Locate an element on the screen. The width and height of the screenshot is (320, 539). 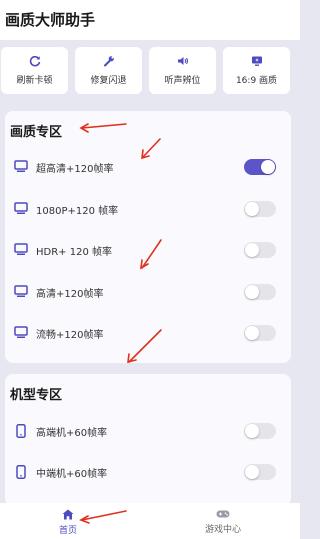
quality-toggle-hdr is located at coordinates (260, 250).